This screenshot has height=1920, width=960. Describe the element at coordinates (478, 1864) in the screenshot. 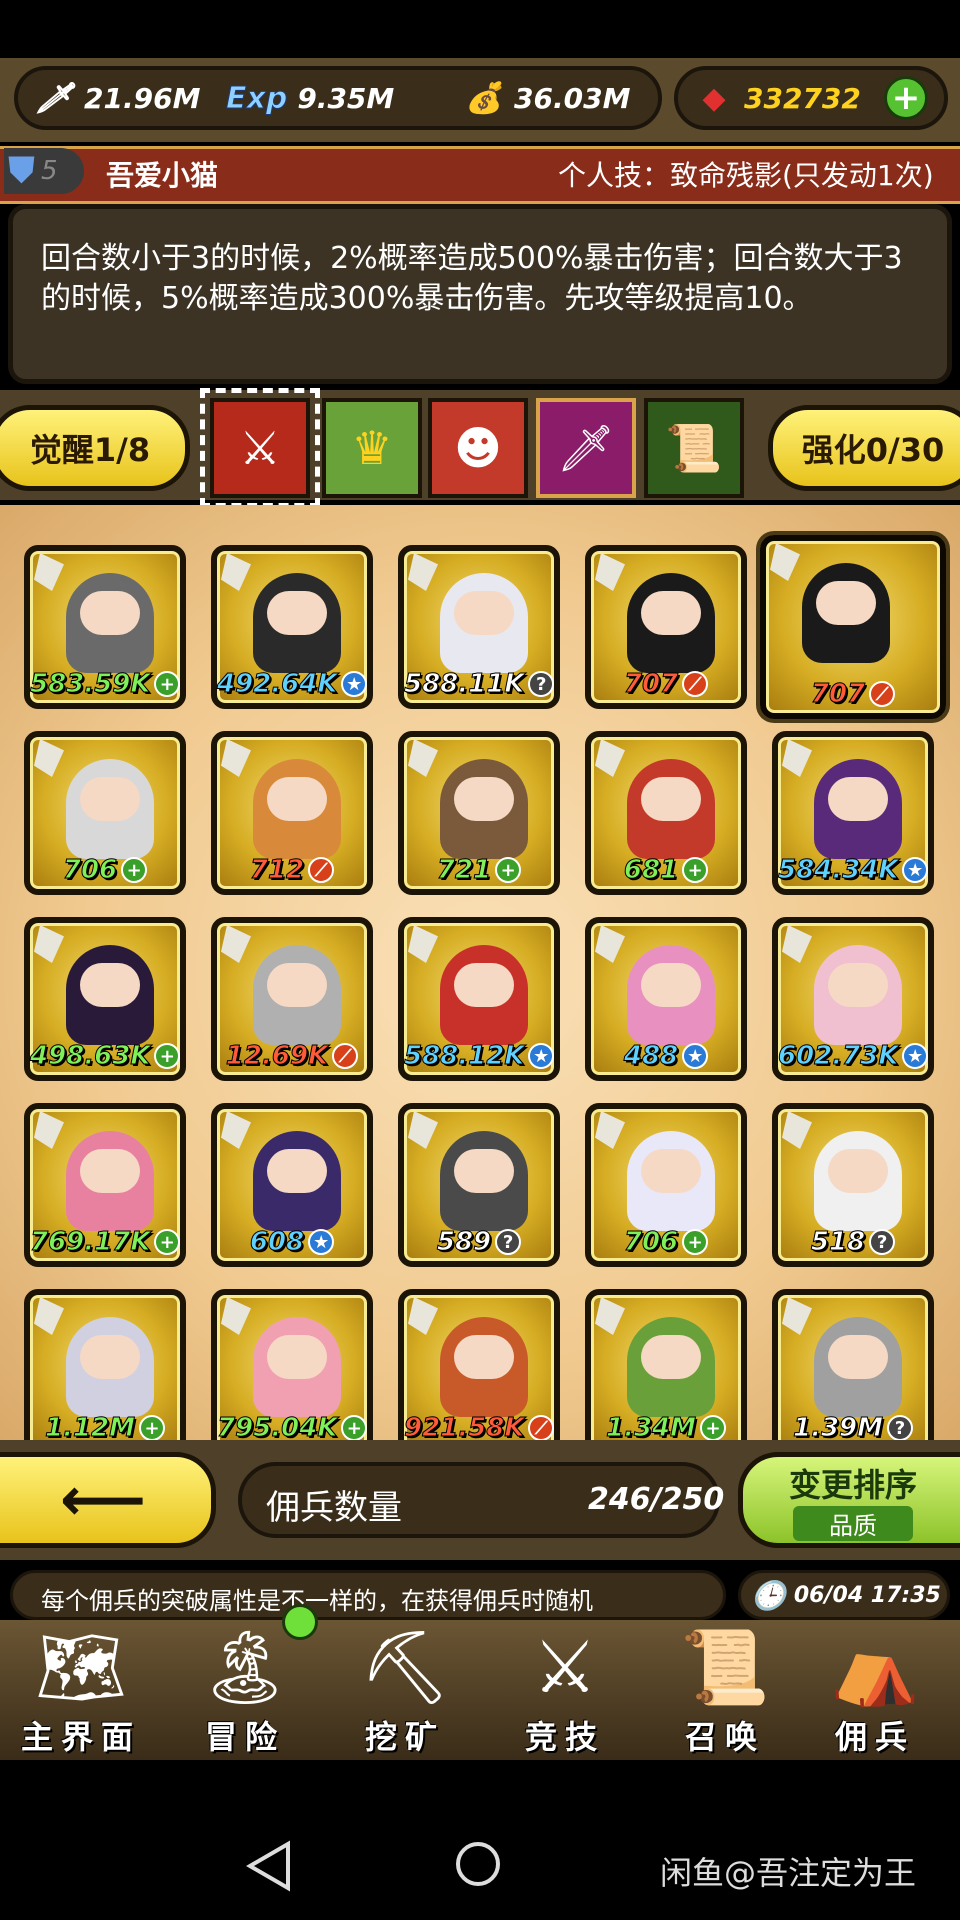

I see `home-circle-icon` at that location.